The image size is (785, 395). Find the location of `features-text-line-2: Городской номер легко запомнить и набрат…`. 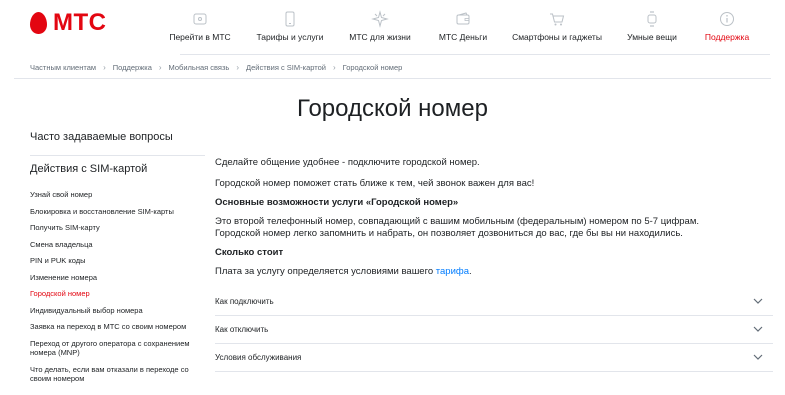

features-text-line-2: Городской номер легко запомнить и набрат… is located at coordinates (449, 233).